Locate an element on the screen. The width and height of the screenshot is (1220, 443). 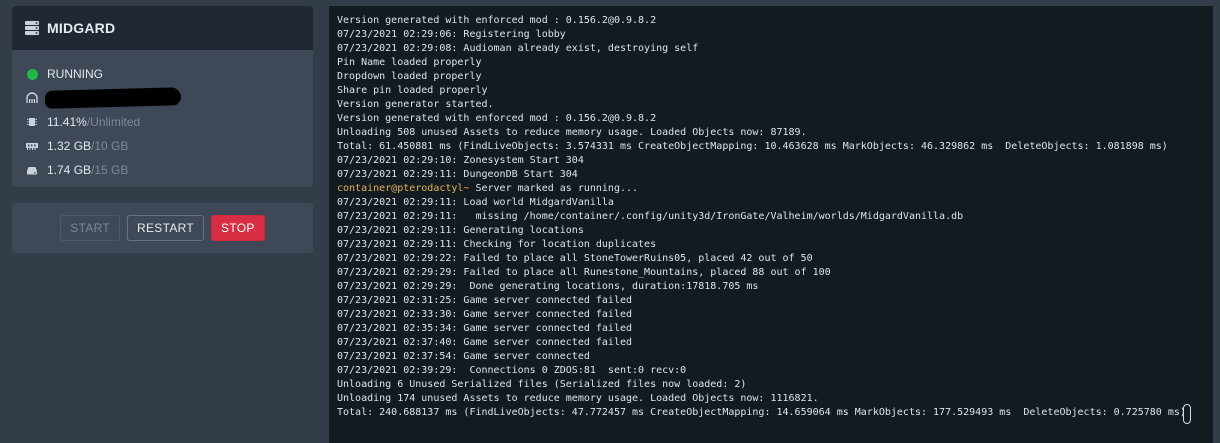
address-redacted is located at coordinates (113, 98).